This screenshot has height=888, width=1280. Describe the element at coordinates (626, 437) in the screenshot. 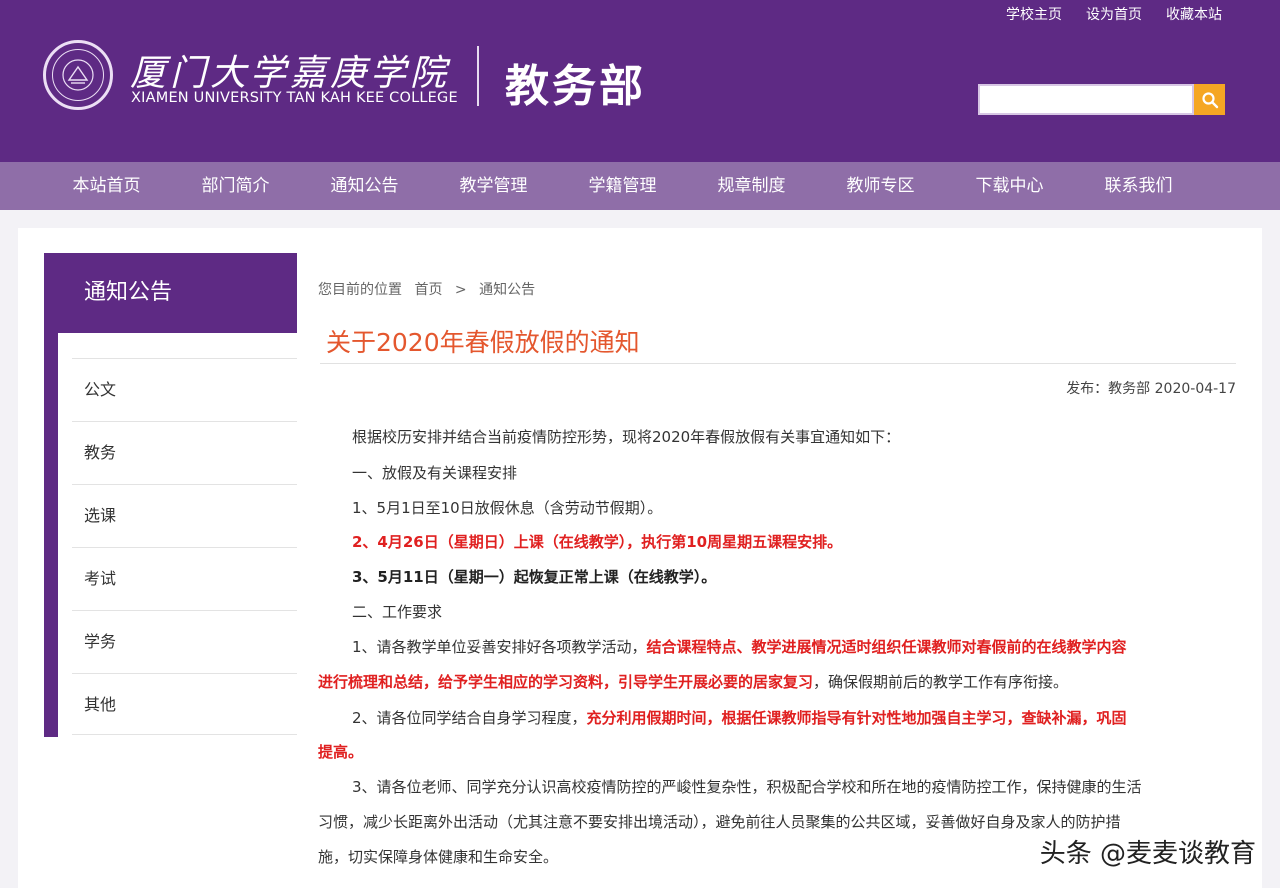

I see `article-intro: 根据校历安排并结合当前疫情防控形势，现将2020年春假放假有关事宜通知如下：` at that location.